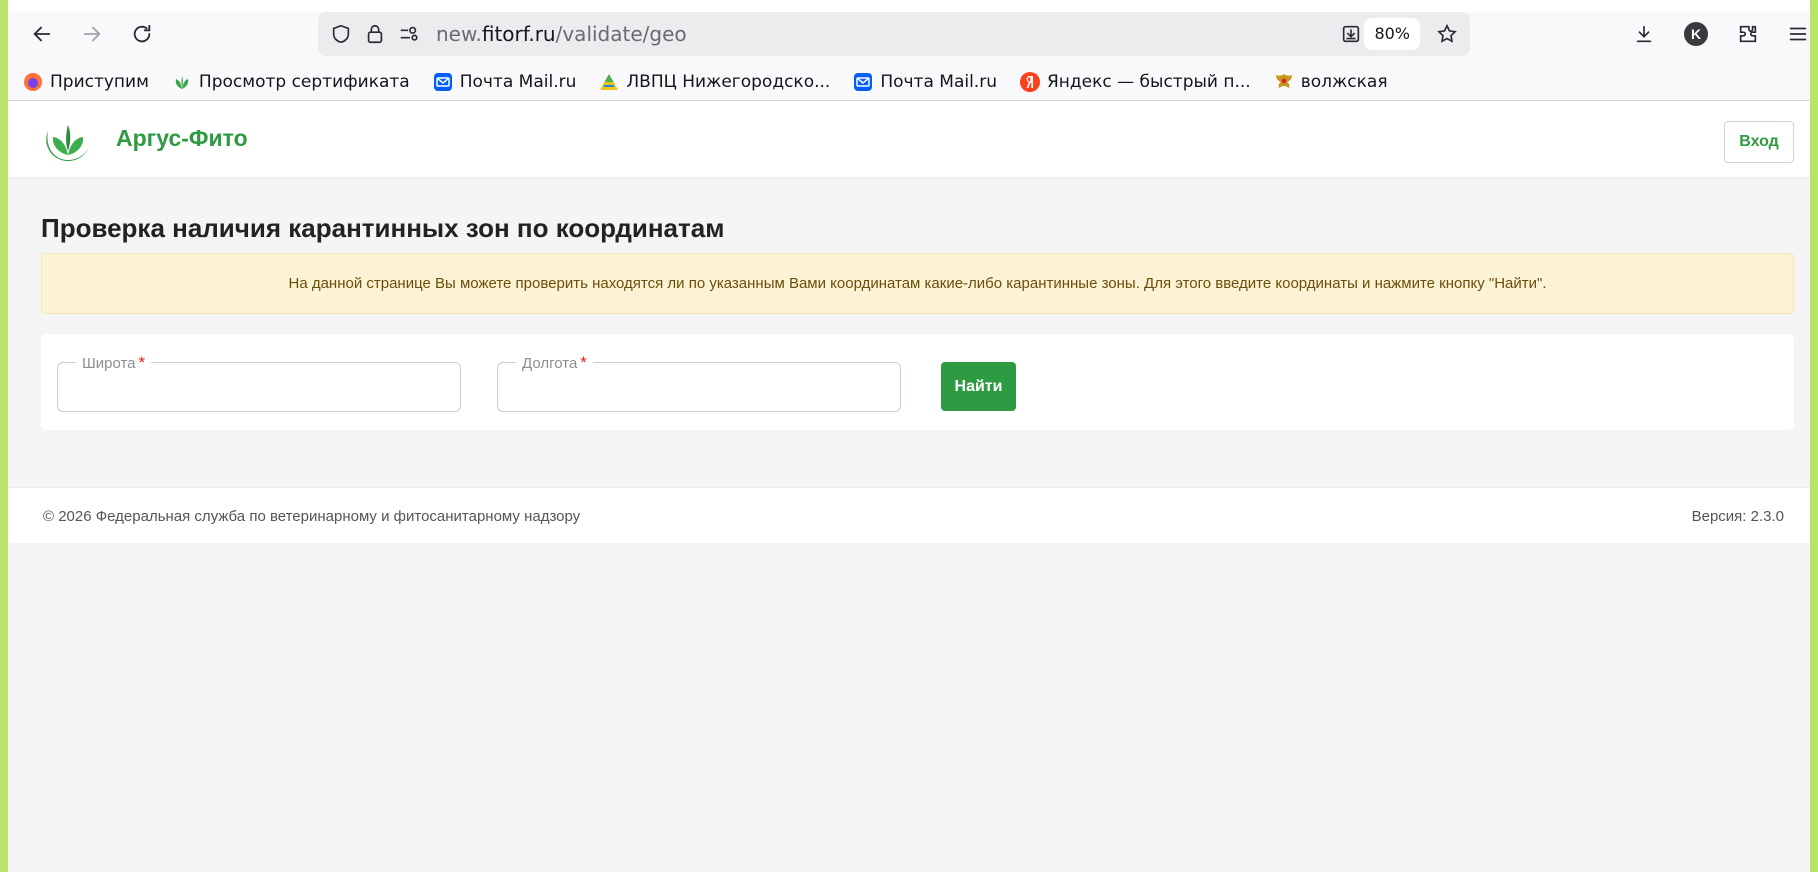 The image size is (1818, 872). I want to click on forward-icon, so click(92, 34).